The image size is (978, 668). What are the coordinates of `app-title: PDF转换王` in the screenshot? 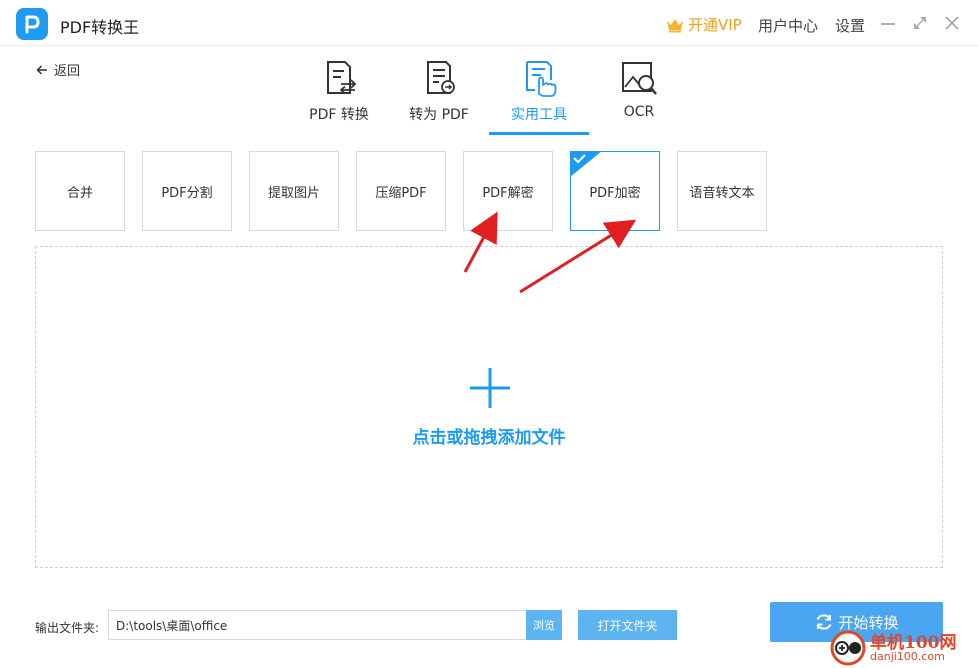 It's located at (100, 27).